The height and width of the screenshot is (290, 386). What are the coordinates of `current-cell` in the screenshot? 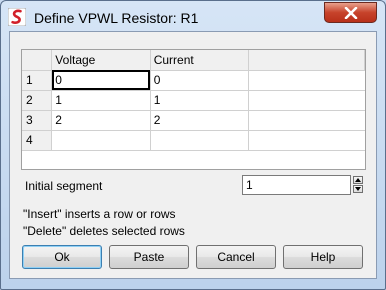 It's located at (200, 140).